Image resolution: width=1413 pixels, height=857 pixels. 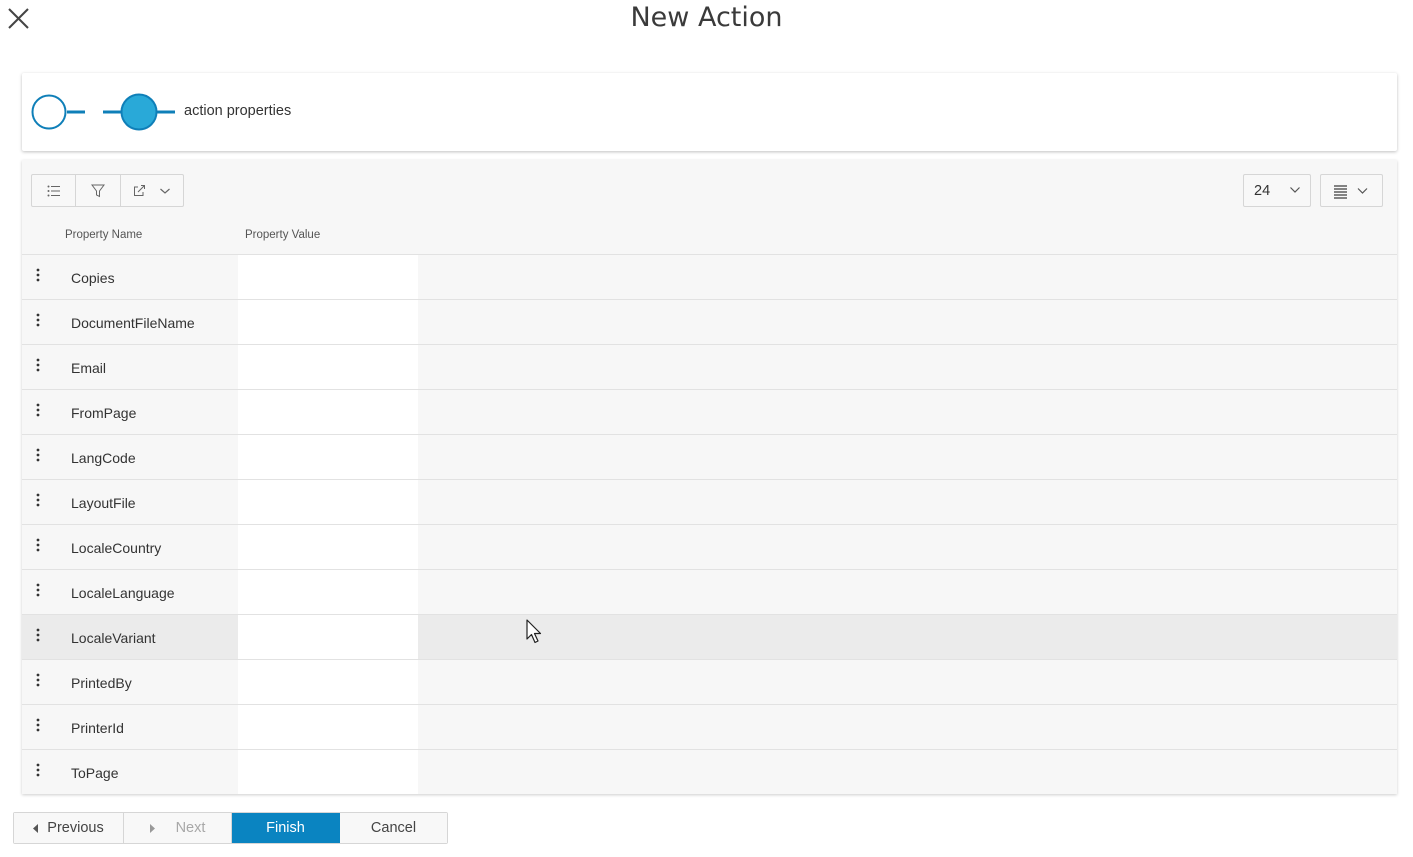 What do you see at coordinates (706, 17) in the screenshot?
I see `dialog-title: New Action` at bounding box center [706, 17].